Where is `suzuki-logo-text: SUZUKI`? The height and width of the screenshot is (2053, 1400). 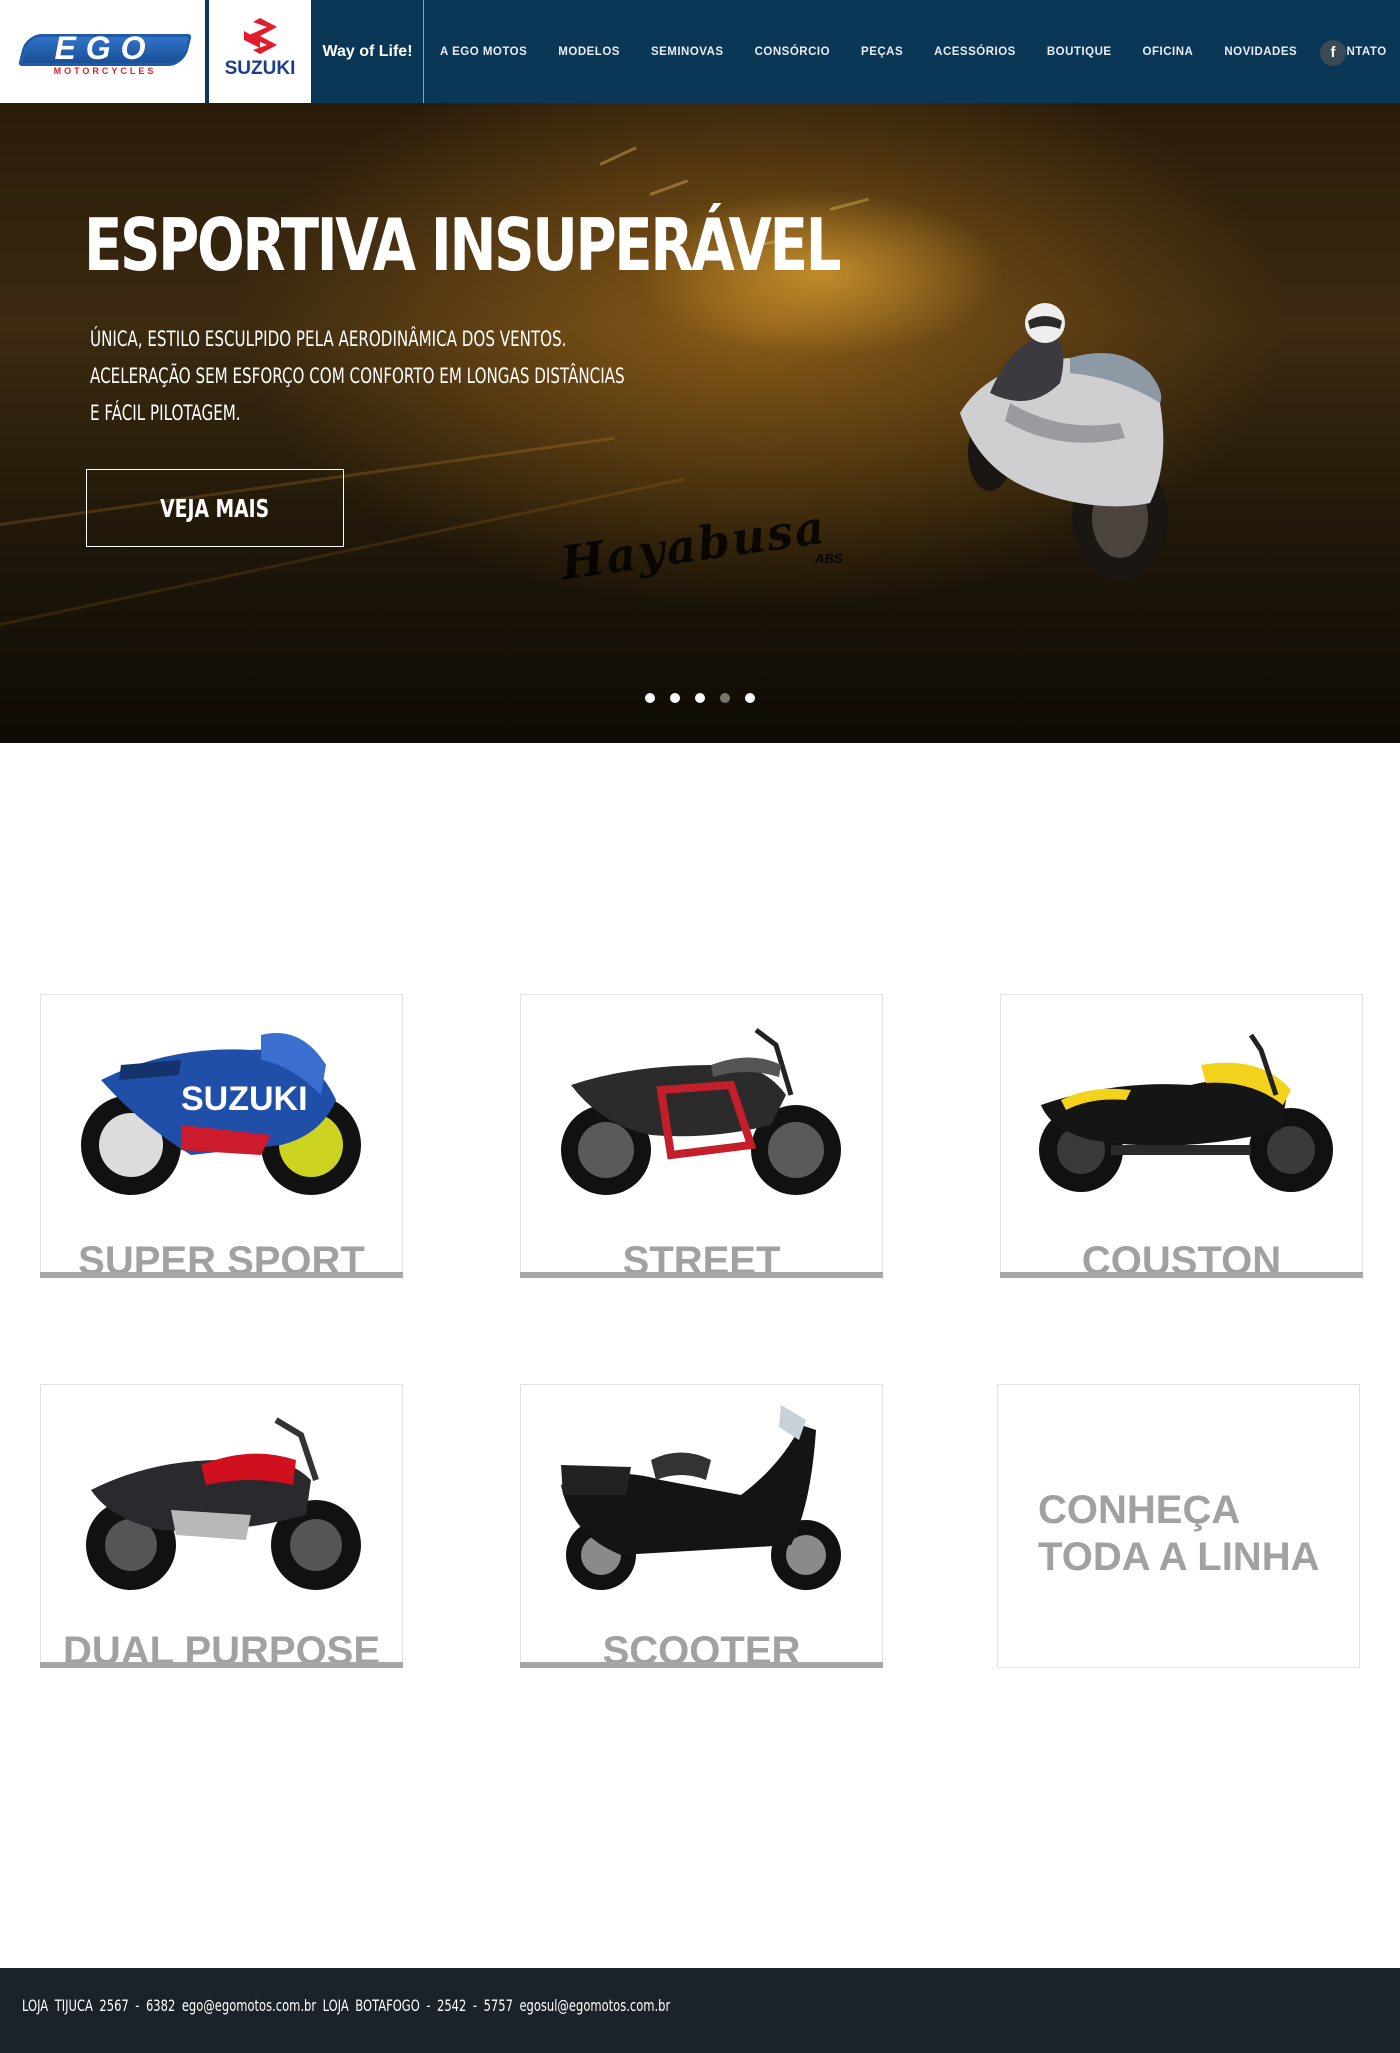
suzuki-logo-text: SUZUKI is located at coordinates (260, 68).